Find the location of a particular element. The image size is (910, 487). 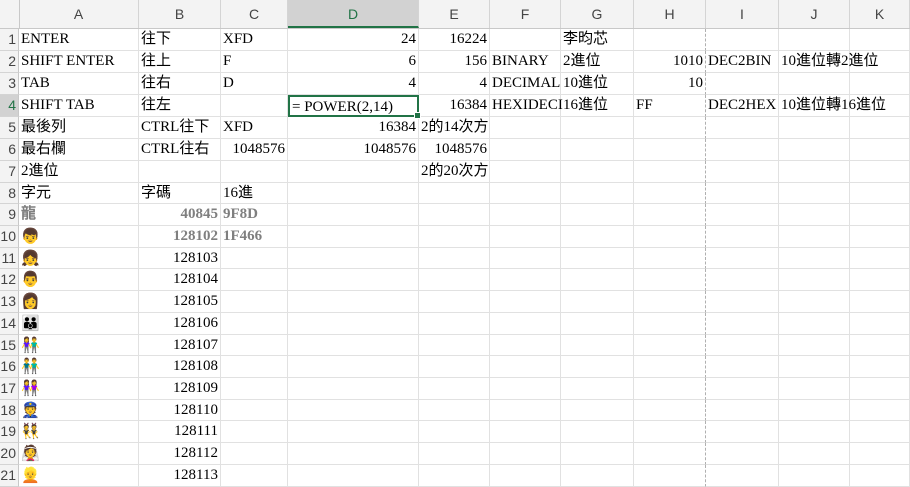

cell-k17 is located at coordinates (880, 389).